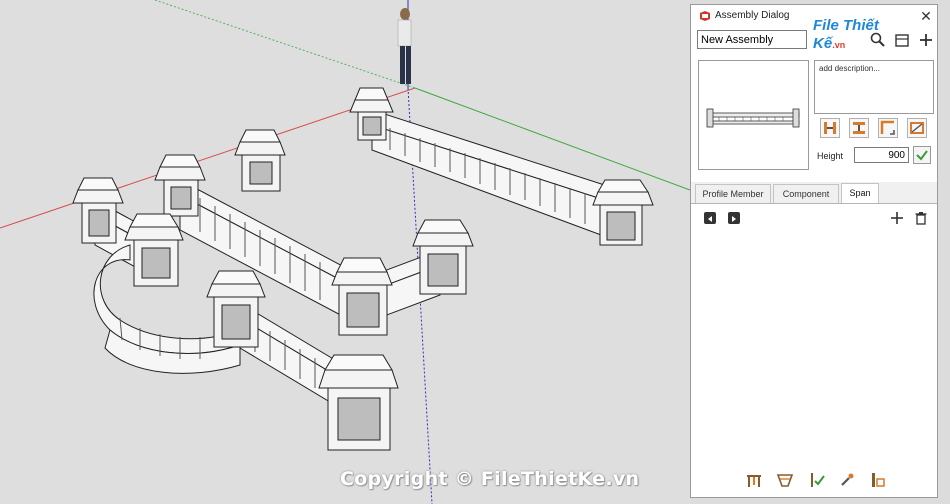 This screenshot has height=504, width=950. What do you see at coordinates (490, 479) in the screenshot?
I see `copyright-watermark: Copyright © FileThietKe.vn` at bounding box center [490, 479].